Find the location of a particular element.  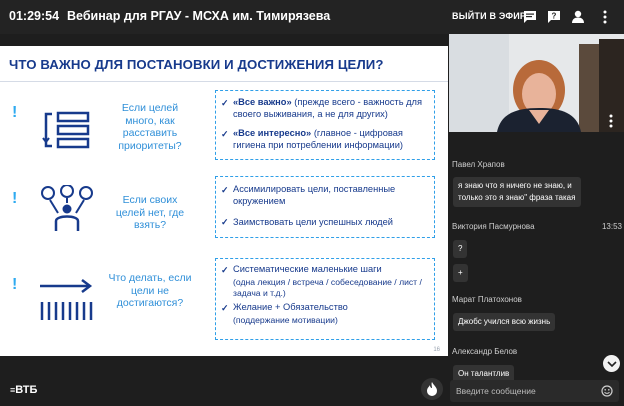

speaker-image is located at coordinates (536, 83).